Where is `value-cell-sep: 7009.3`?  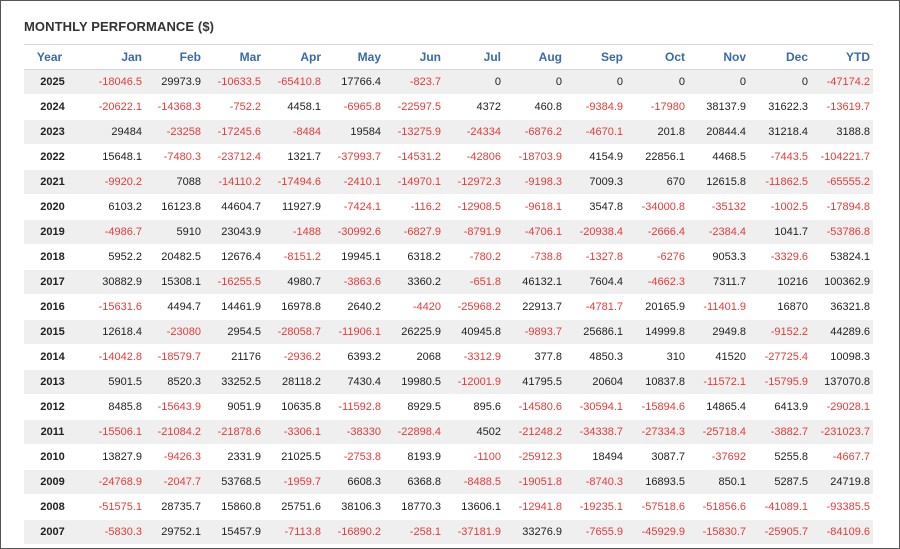 value-cell-sep: 7009.3 is located at coordinates (595, 182).